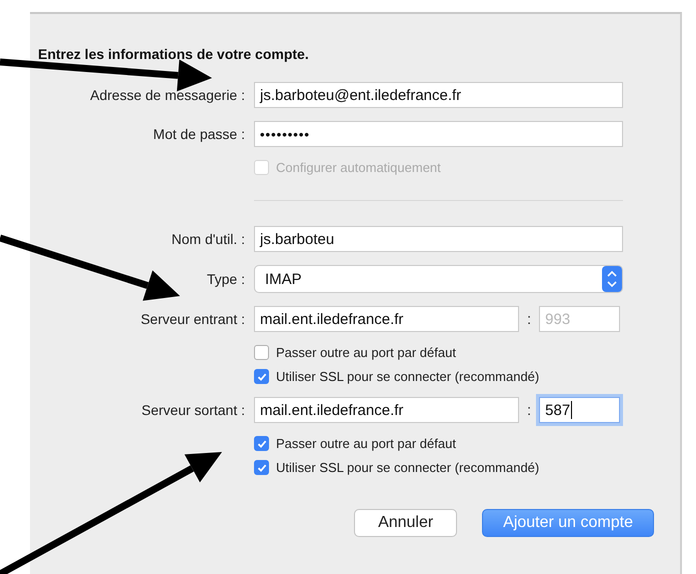  I want to click on field-label: Mot de passe :, so click(199, 134).